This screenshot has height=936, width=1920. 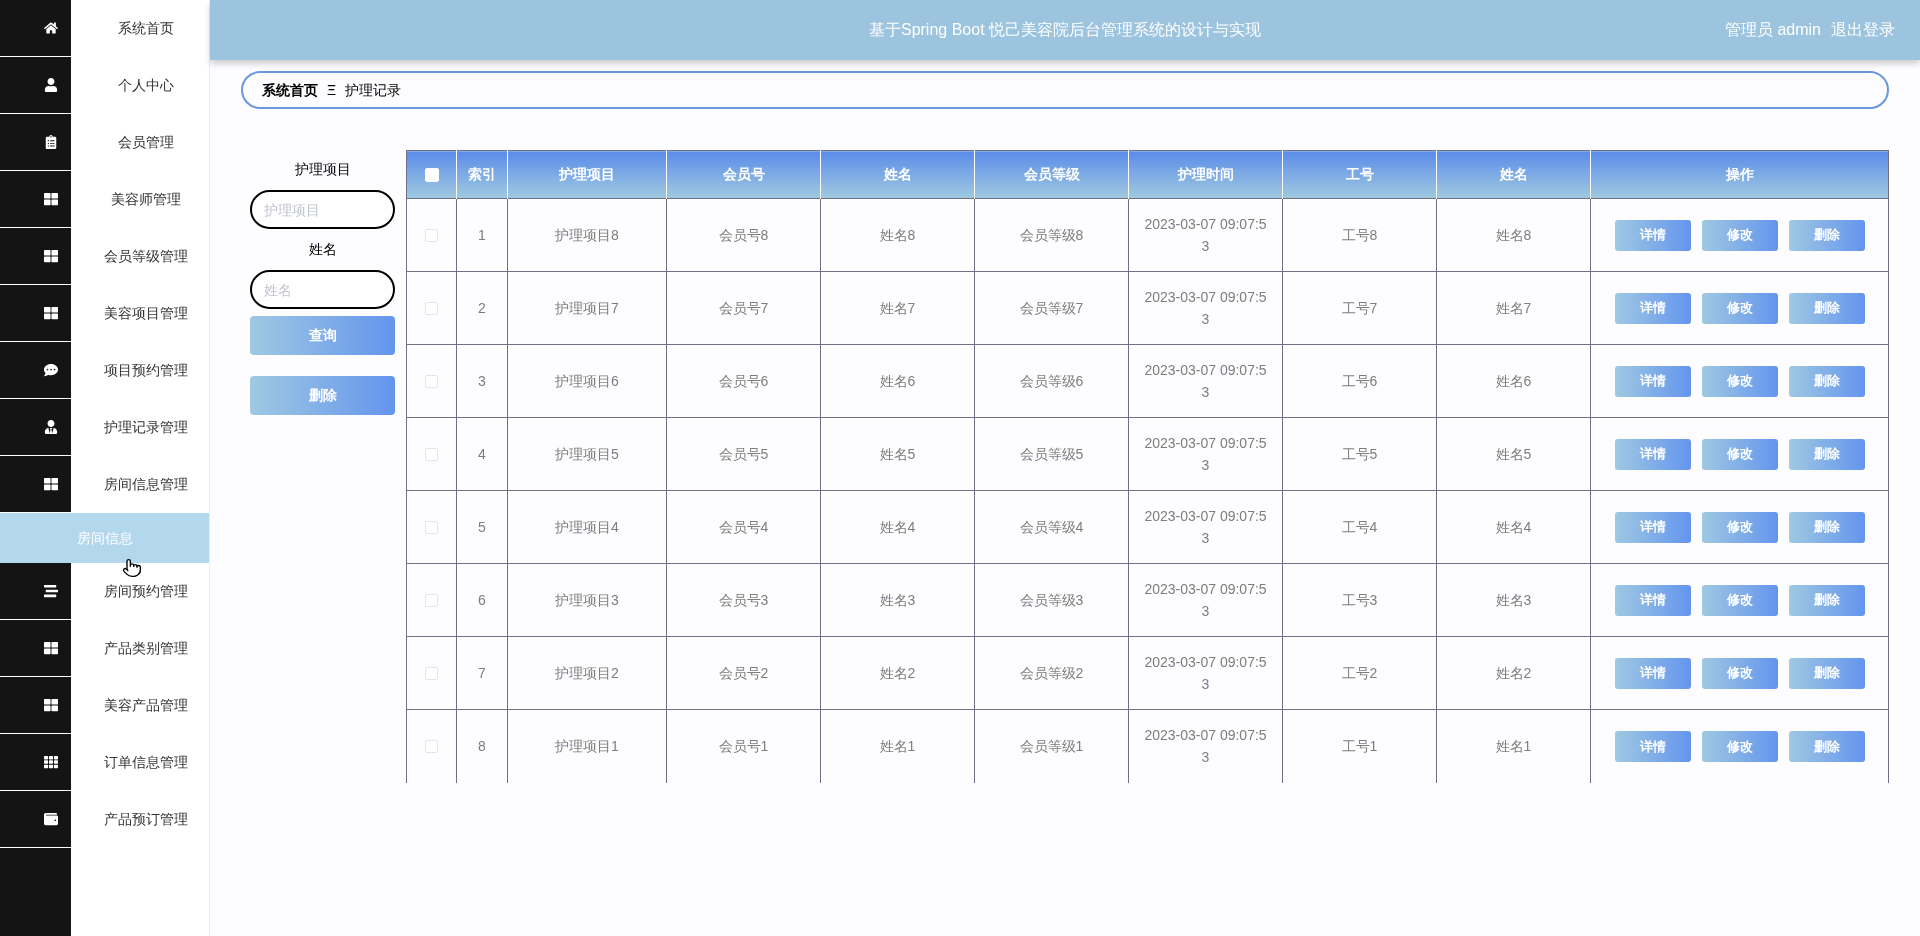 I want to click on table-cell: 姓名1, so click(x=897, y=746).